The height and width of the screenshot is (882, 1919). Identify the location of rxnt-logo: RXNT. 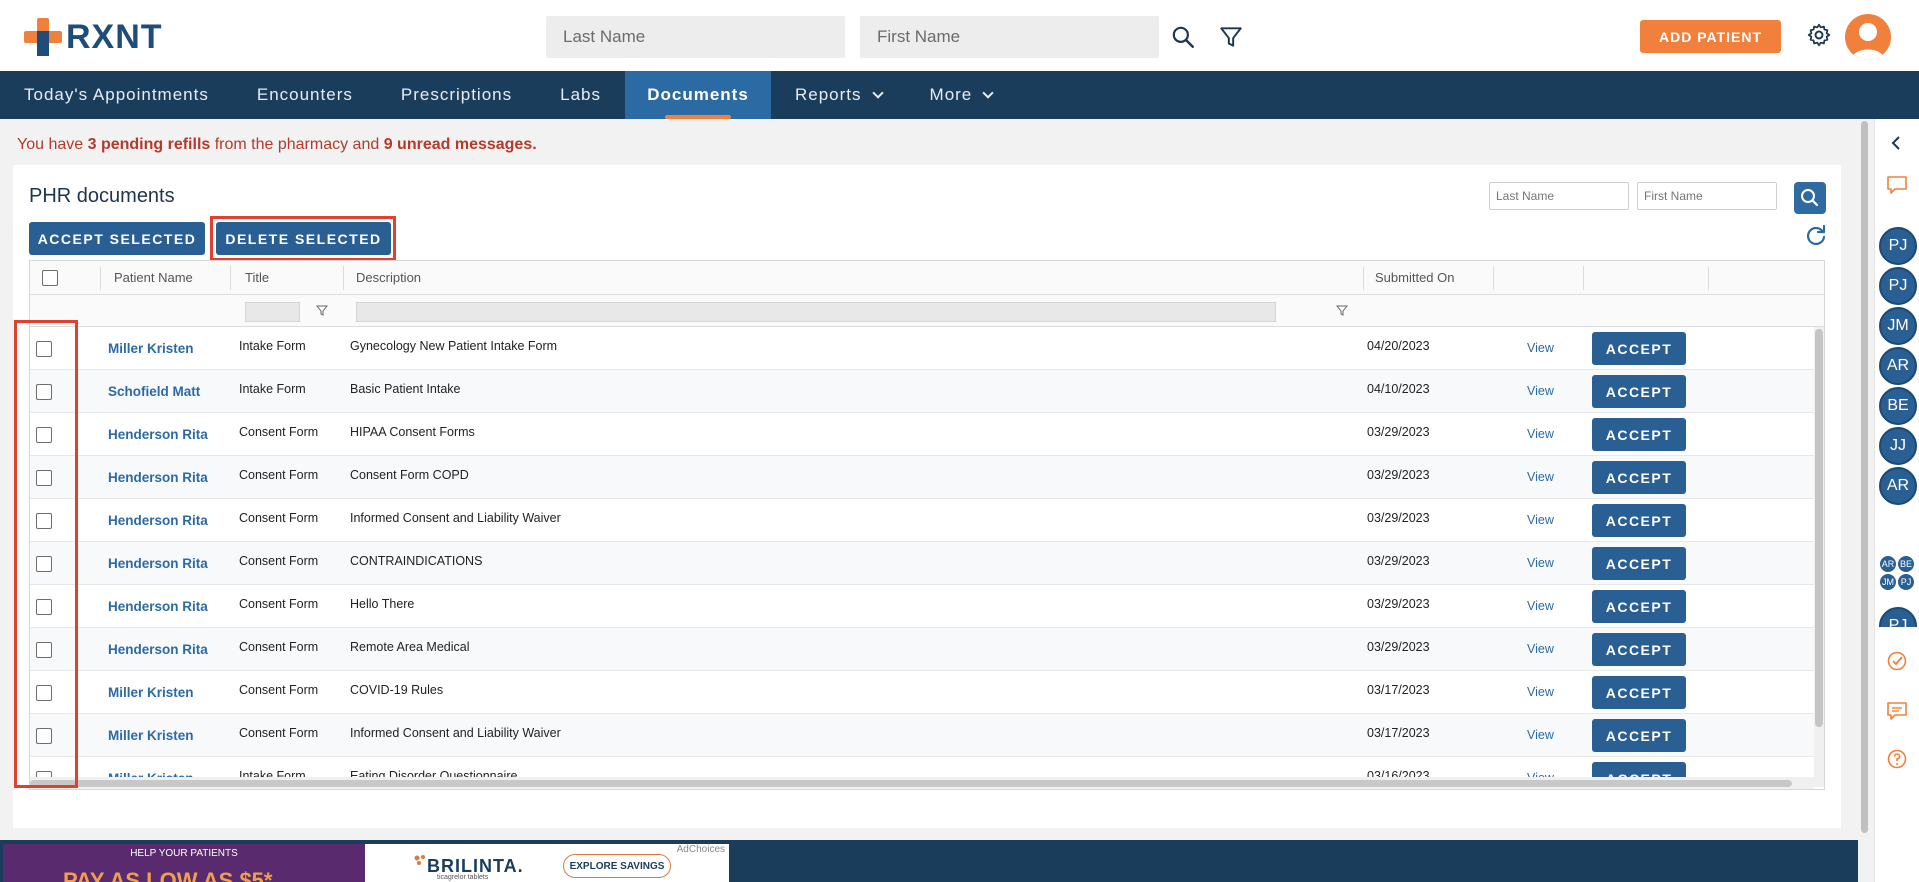
(93, 37).